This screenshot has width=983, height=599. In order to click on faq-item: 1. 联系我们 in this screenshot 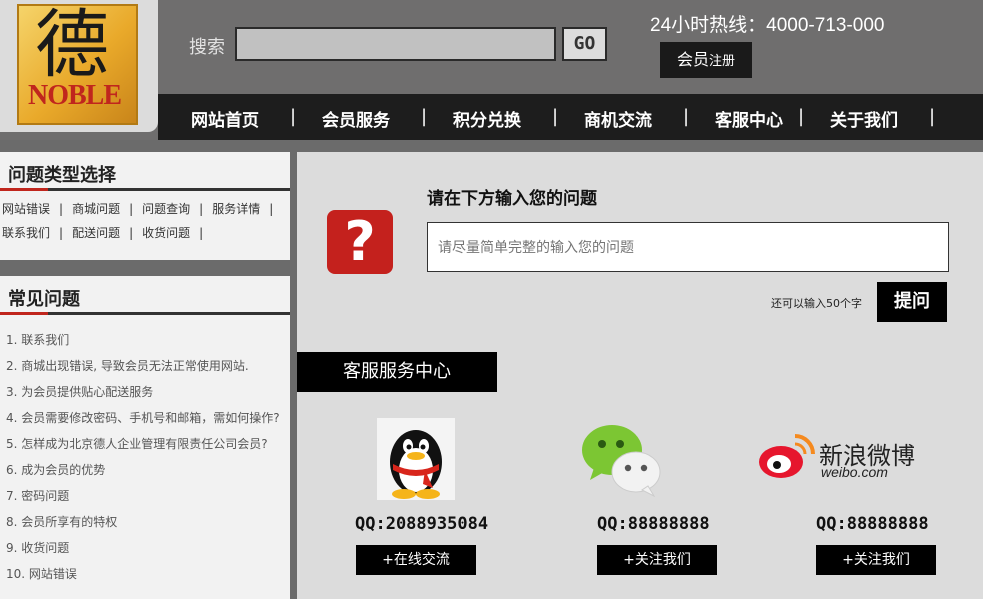, I will do `click(37, 339)`.